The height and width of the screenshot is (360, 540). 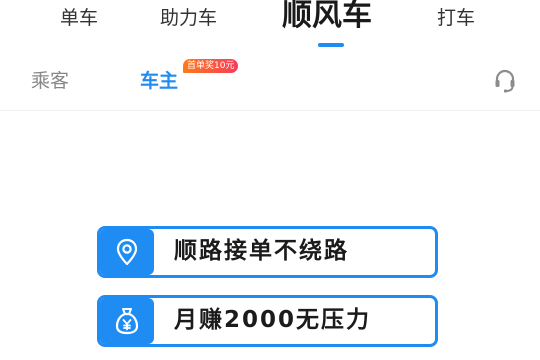 What do you see at coordinates (127, 252) in the screenshot?
I see `location-pin-icon` at bounding box center [127, 252].